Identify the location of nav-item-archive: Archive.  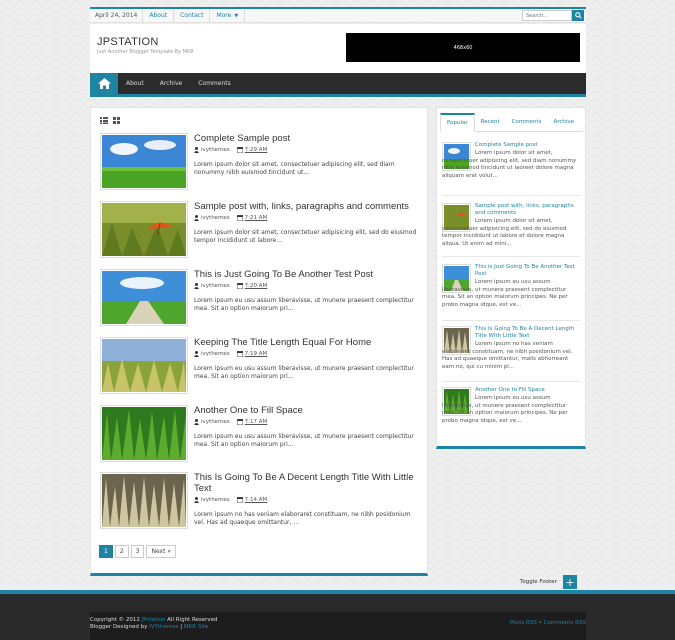
(171, 83).